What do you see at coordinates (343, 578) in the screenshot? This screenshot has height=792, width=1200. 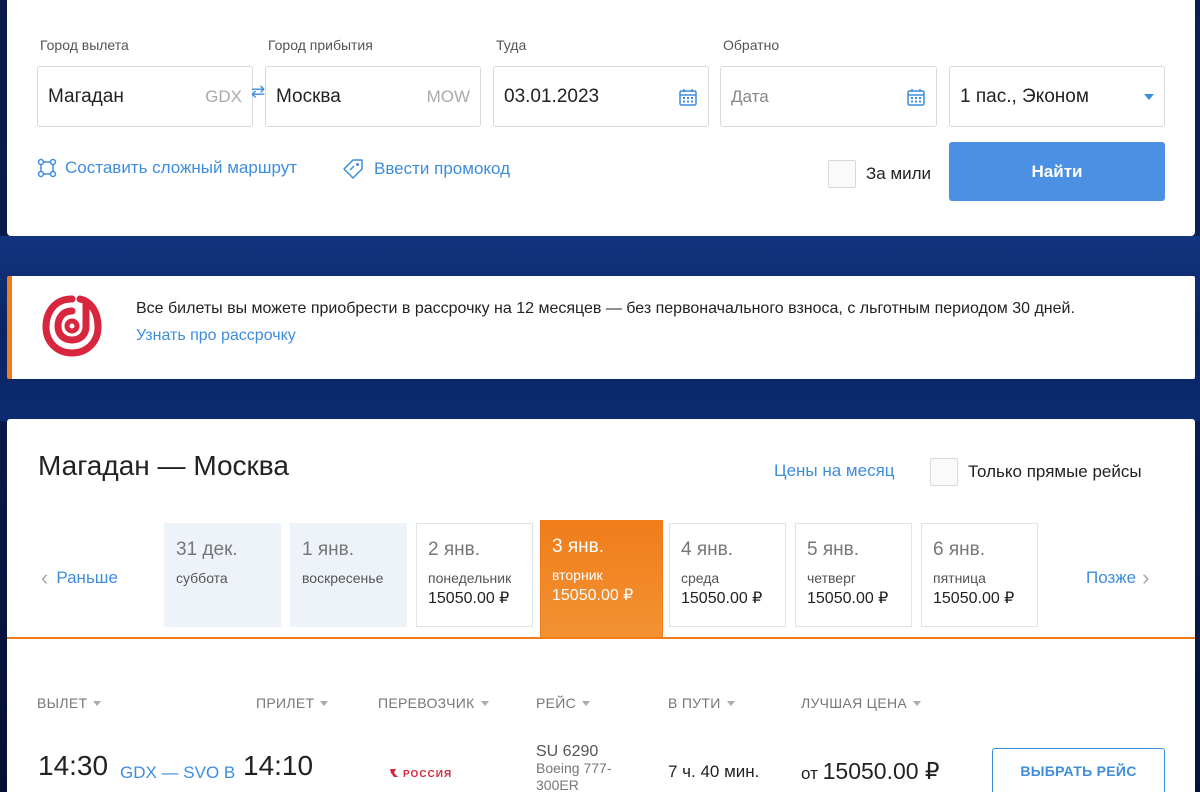 I see `day-weekday: воскресенье` at bounding box center [343, 578].